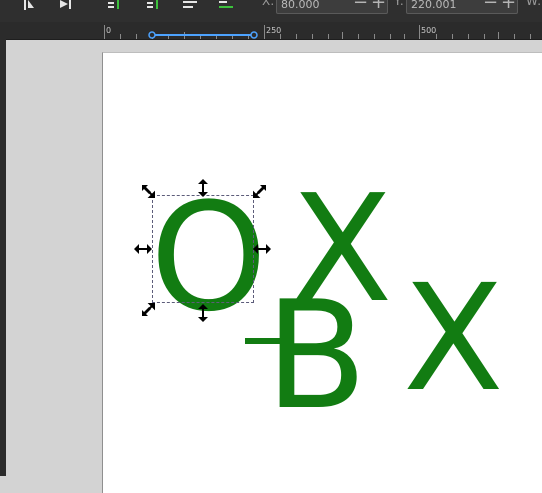 The width and height of the screenshot is (542, 493). I want to click on align-right-edge-icon, so click(66, 6).